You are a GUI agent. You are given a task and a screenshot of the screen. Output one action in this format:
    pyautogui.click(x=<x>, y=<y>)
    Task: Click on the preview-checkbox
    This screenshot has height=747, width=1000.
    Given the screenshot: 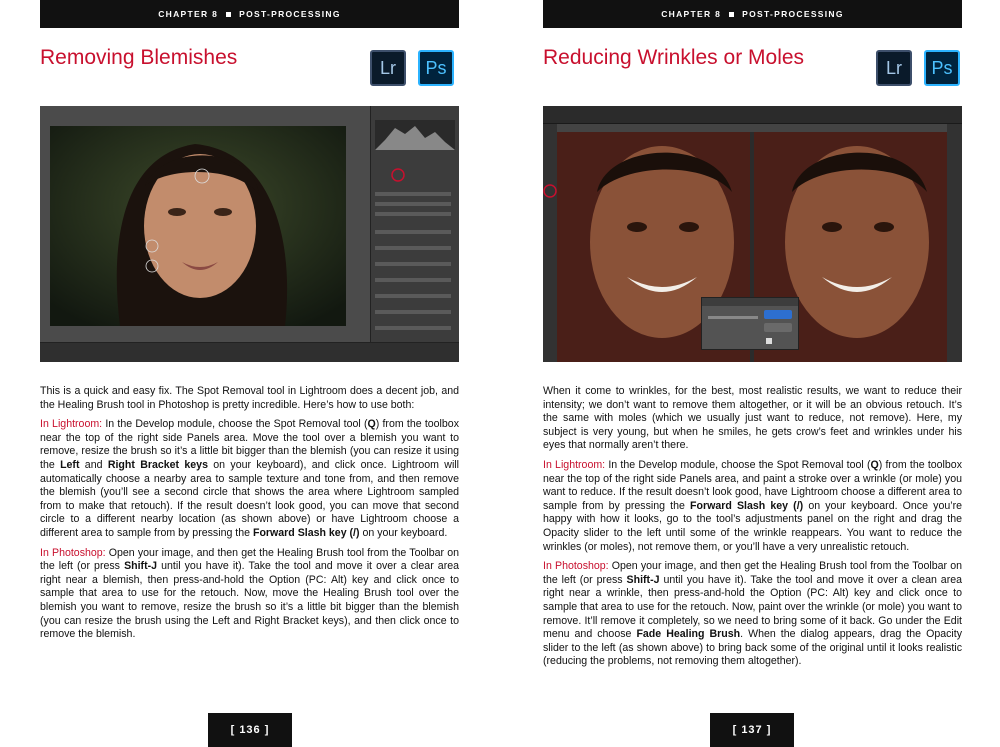 What is the action you would take?
    pyautogui.click(x=769, y=341)
    